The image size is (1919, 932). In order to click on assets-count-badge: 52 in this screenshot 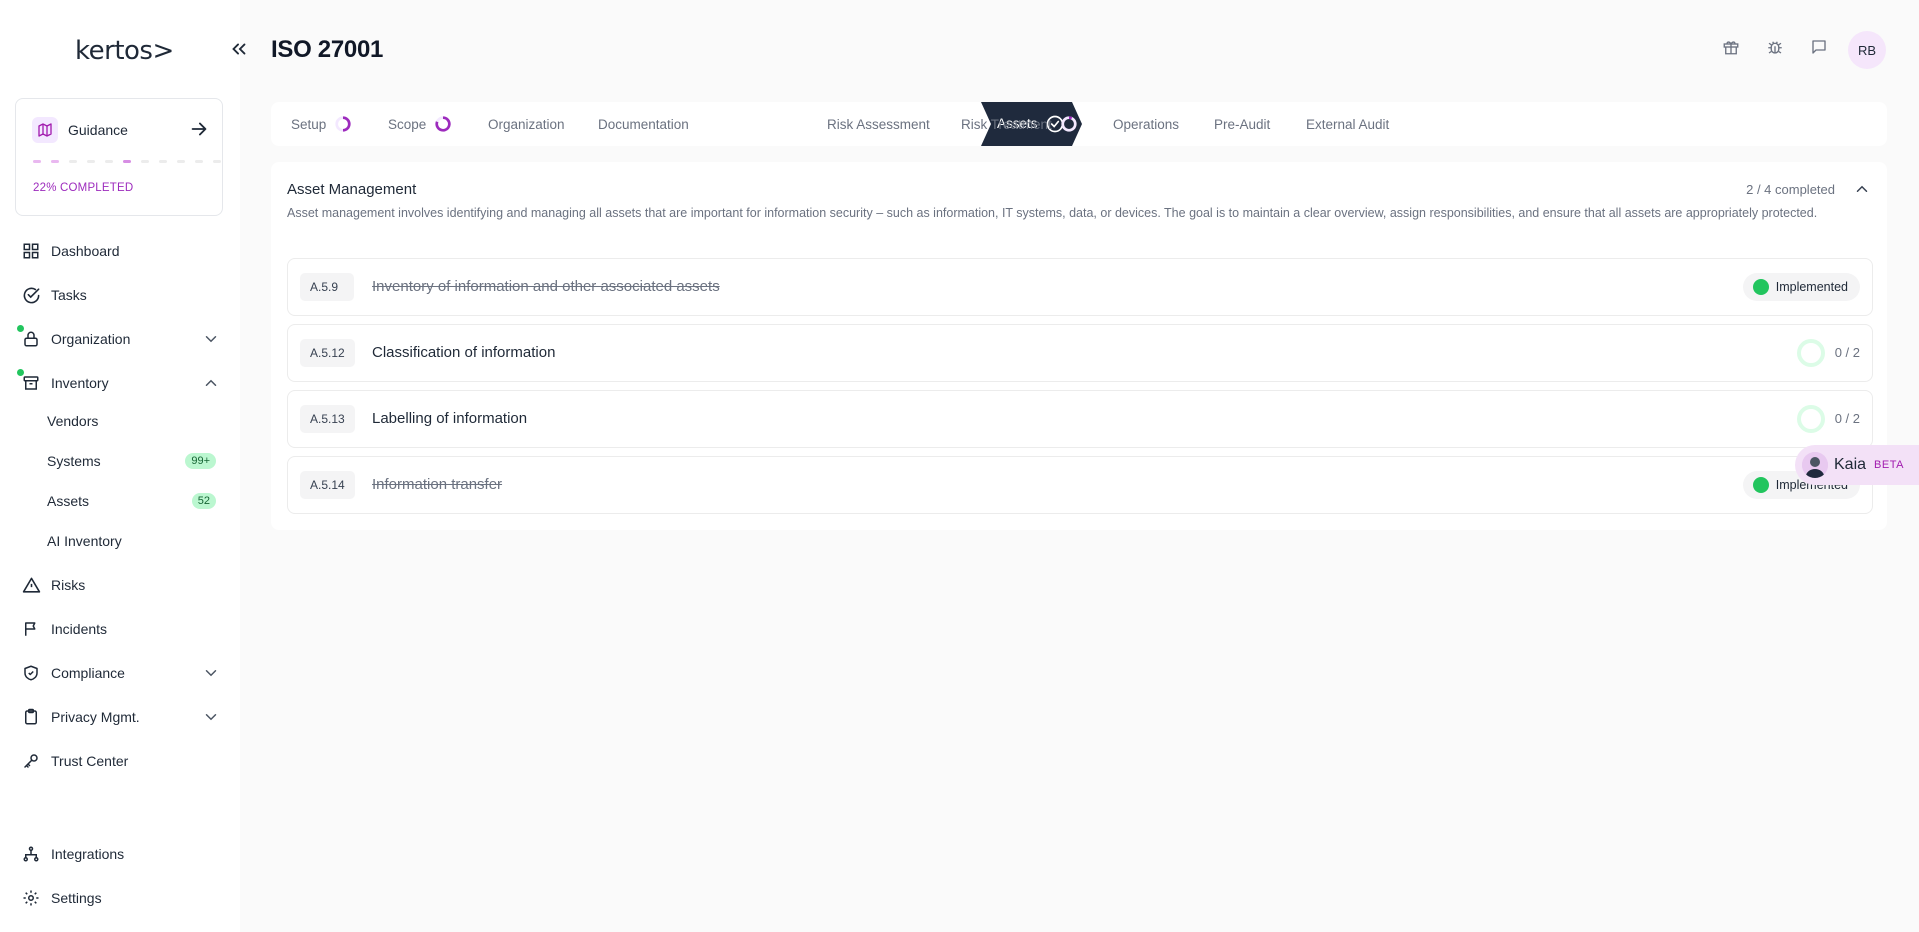, I will do `click(203, 501)`.